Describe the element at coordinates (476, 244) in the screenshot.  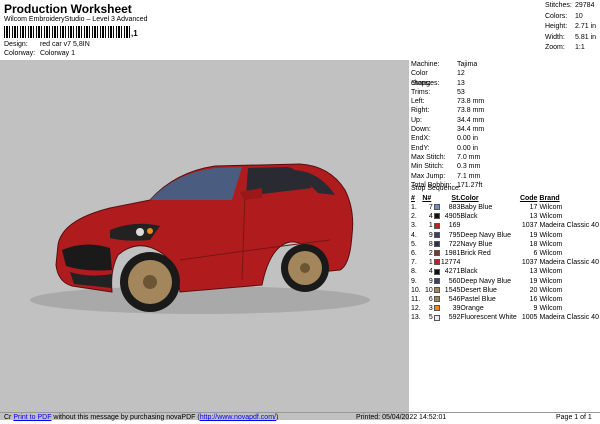
I see `color-name: Navy Blue` at that location.